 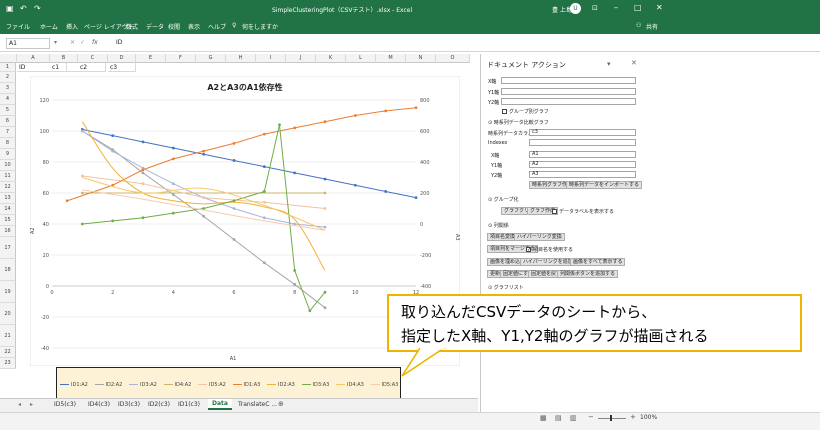 I want to click on name-box-dropdown-icon: ▾, so click(x=55, y=42).